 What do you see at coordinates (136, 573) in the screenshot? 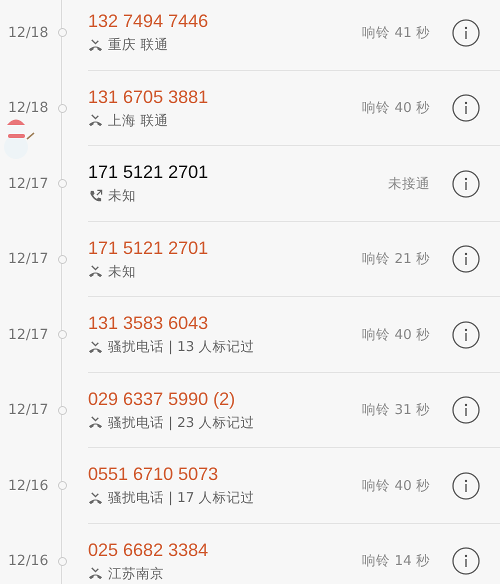
I see `call-detail: 江苏南京` at bounding box center [136, 573].